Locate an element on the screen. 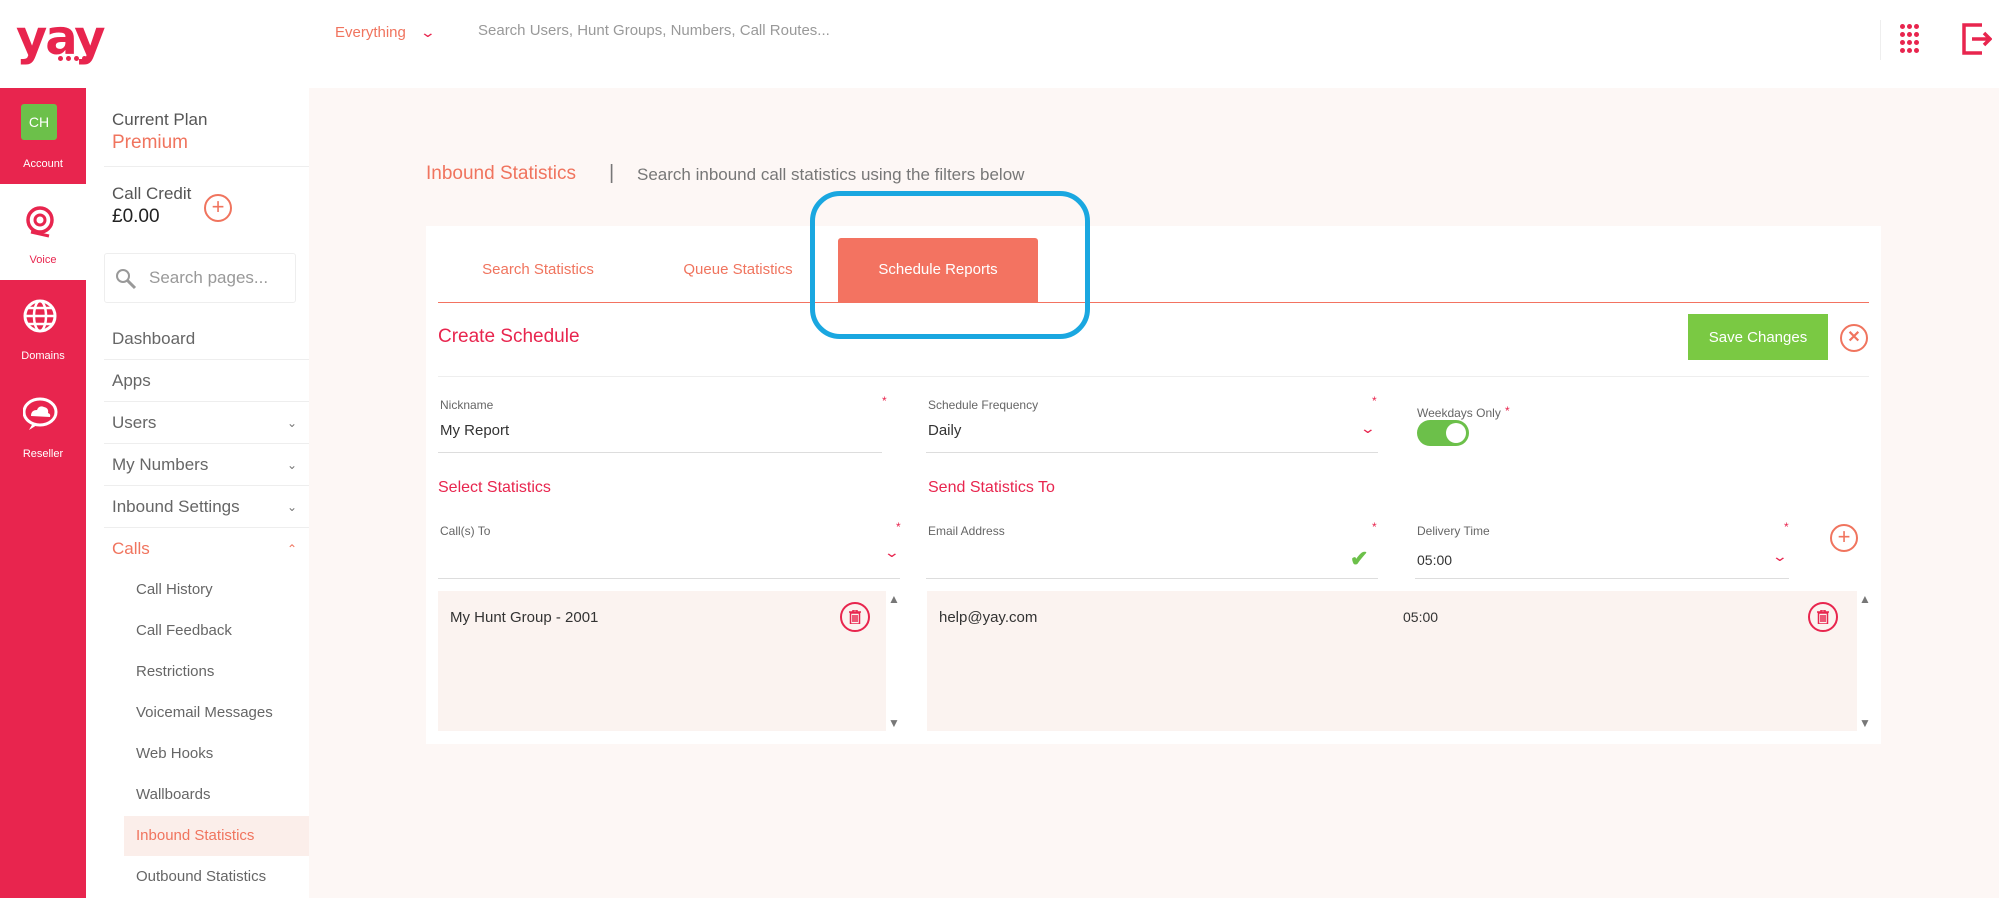 Image resolution: width=1999 pixels, height=898 pixels. list-item: My Hunt Group - 2001 is located at coordinates (524, 617).